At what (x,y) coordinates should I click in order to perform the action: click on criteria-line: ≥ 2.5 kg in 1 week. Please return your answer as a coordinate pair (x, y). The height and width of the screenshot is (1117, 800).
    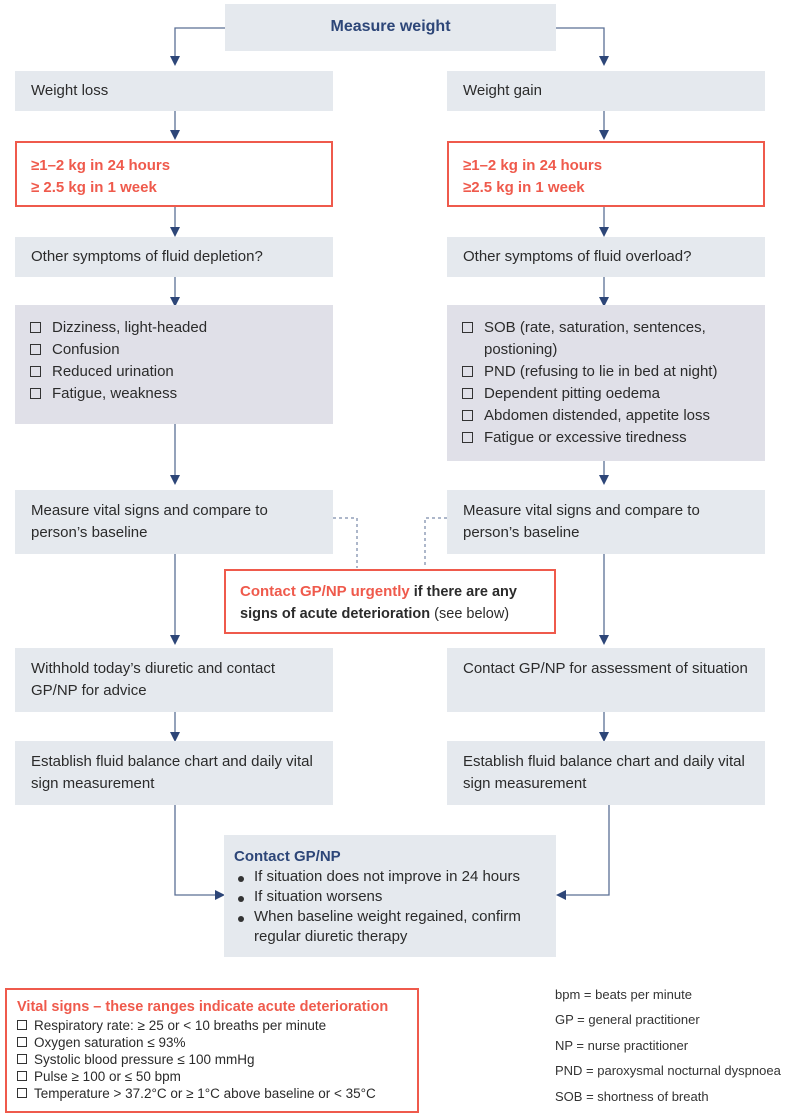
    Looking at the image, I should click on (94, 187).